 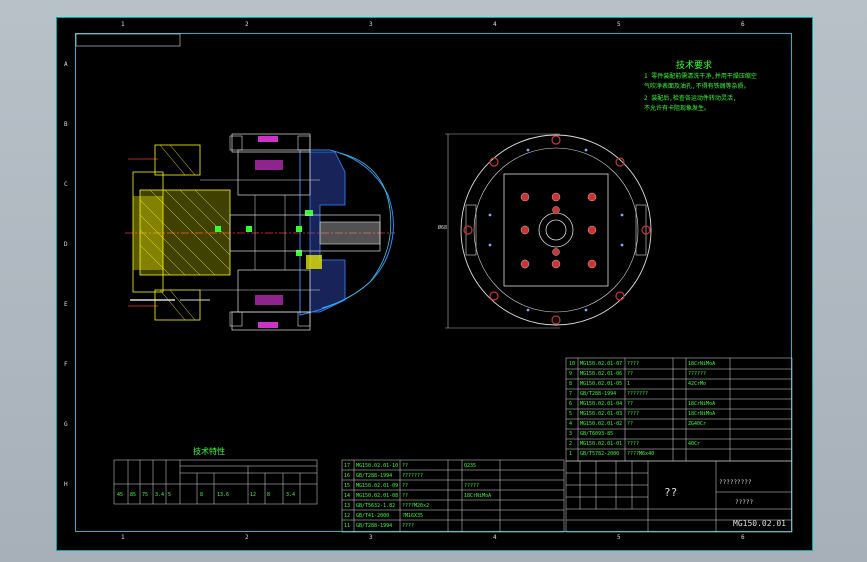 What do you see at coordinates (601, 404) in the screenshot?
I see `bom-row-code: MG150.02.01-04` at bounding box center [601, 404].